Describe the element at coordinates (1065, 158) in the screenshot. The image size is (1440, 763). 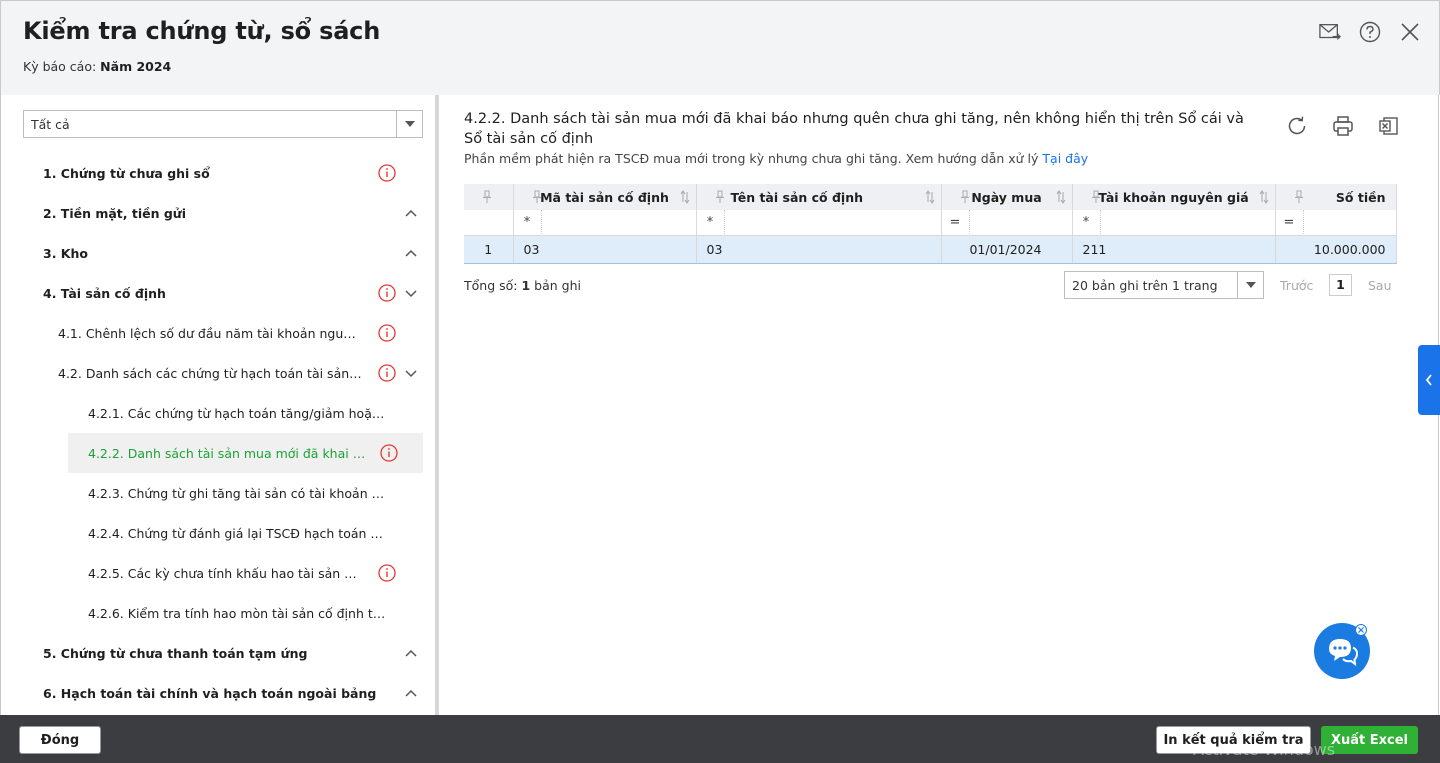
I see `help-link: Tại đây` at that location.